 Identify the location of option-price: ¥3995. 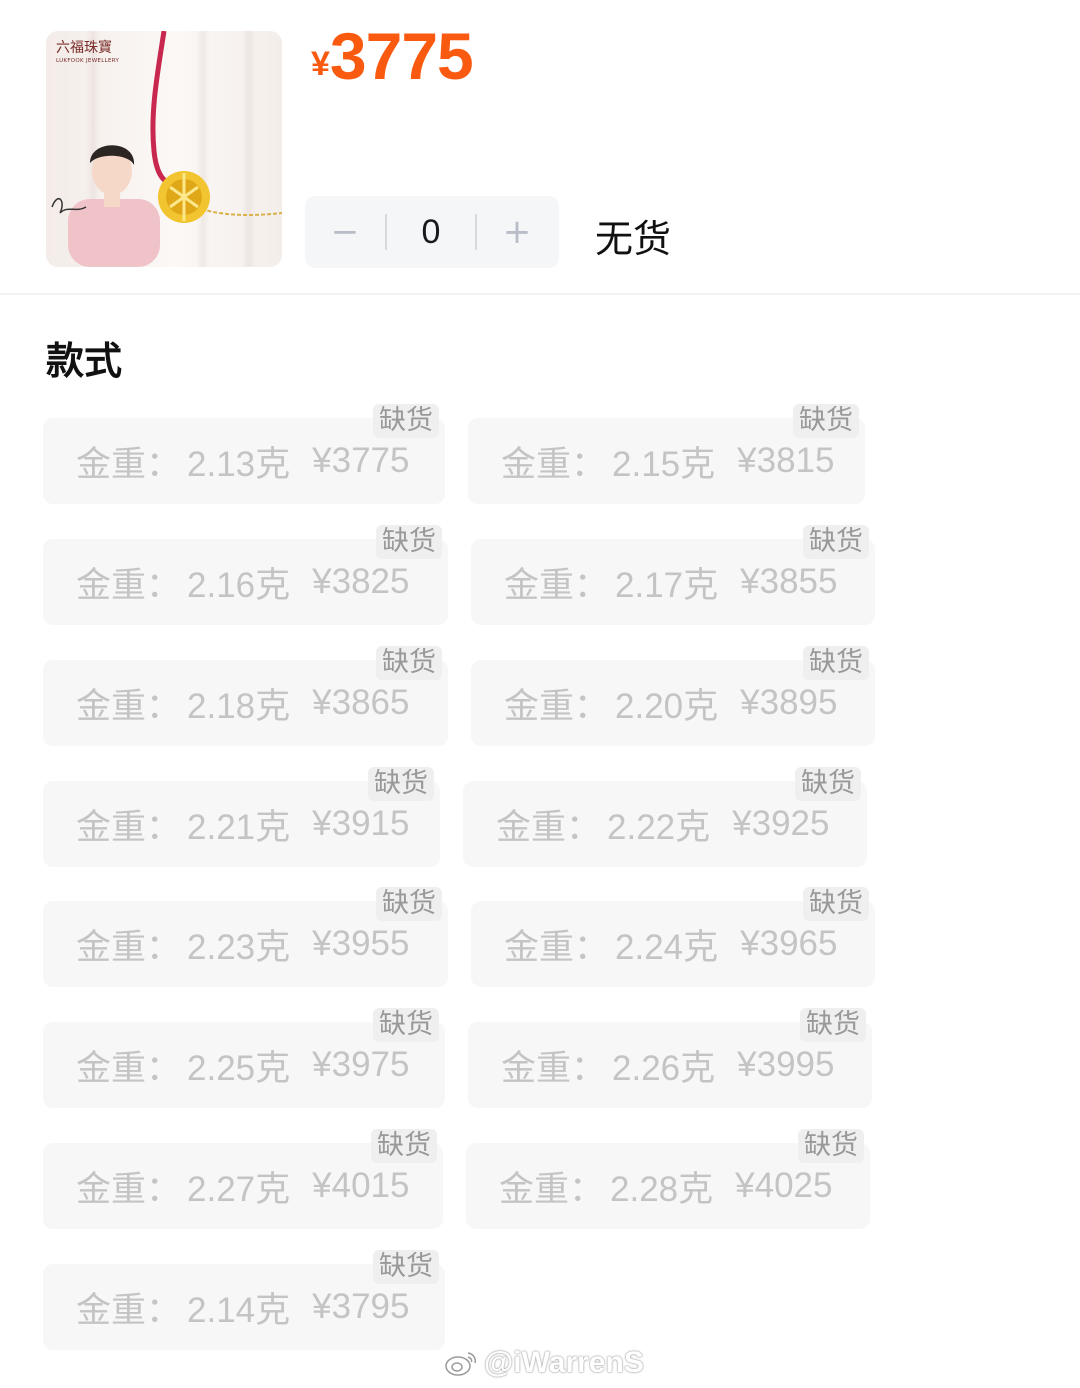
(786, 1064).